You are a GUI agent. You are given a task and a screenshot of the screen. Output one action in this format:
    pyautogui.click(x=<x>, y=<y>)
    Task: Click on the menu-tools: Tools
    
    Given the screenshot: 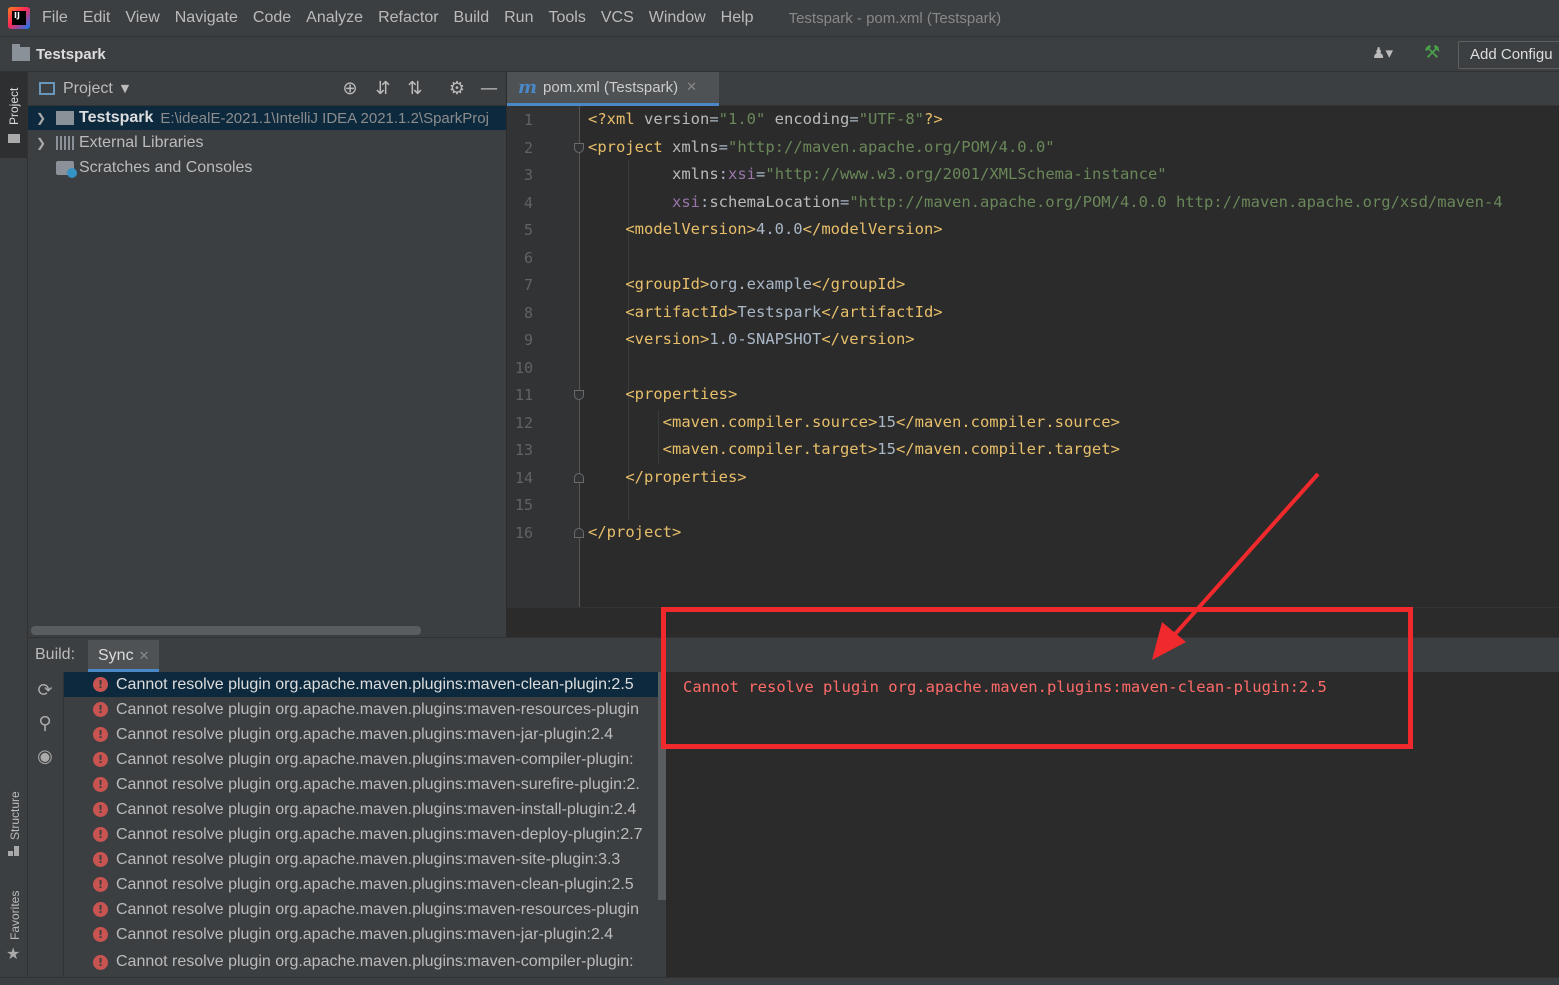 What is the action you would take?
    pyautogui.click(x=566, y=18)
    